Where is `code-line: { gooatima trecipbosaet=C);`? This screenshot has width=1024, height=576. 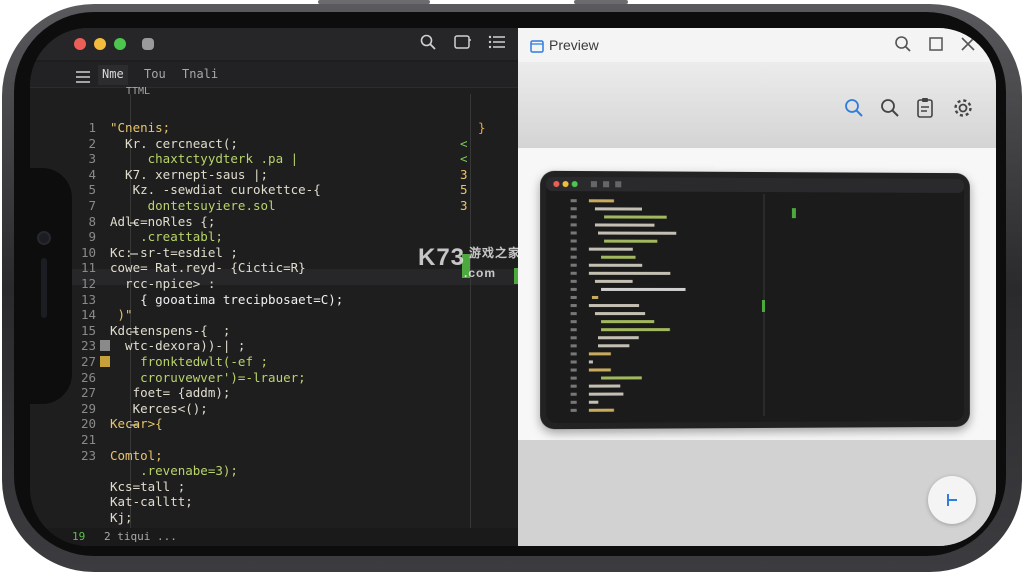
code-line: { gooatima trecipbosaet=C); is located at coordinates (227, 299).